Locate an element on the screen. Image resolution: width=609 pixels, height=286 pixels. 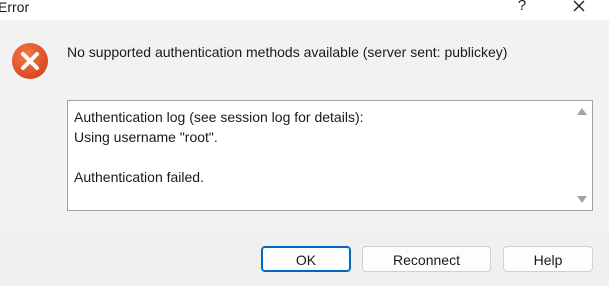
title-bar: Error ? is located at coordinates (304, 10).